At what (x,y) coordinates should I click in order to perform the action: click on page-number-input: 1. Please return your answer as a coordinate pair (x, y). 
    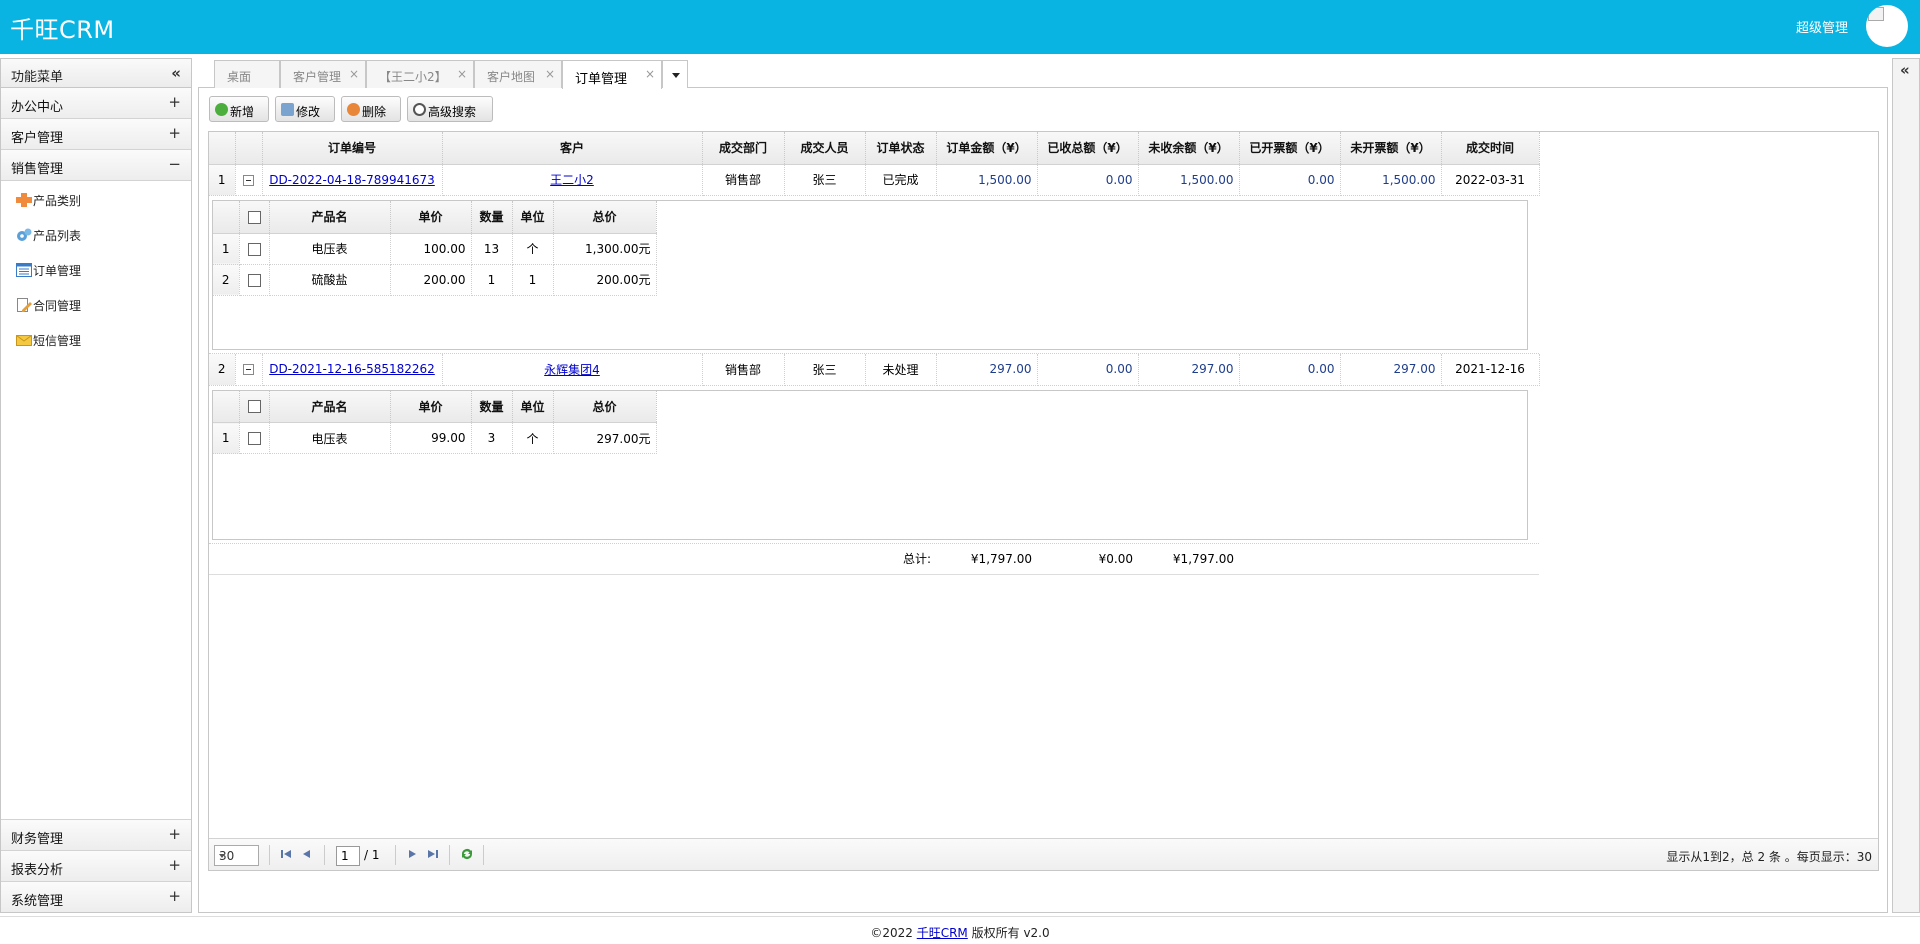
    Looking at the image, I should click on (348, 856).